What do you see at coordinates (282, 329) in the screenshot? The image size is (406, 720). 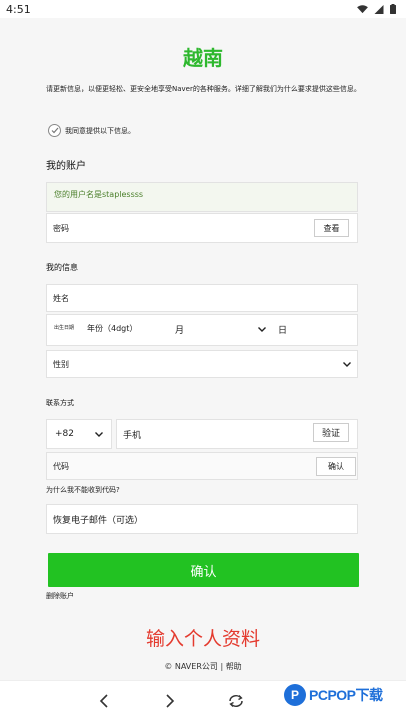 I see `day-input: 日` at bounding box center [282, 329].